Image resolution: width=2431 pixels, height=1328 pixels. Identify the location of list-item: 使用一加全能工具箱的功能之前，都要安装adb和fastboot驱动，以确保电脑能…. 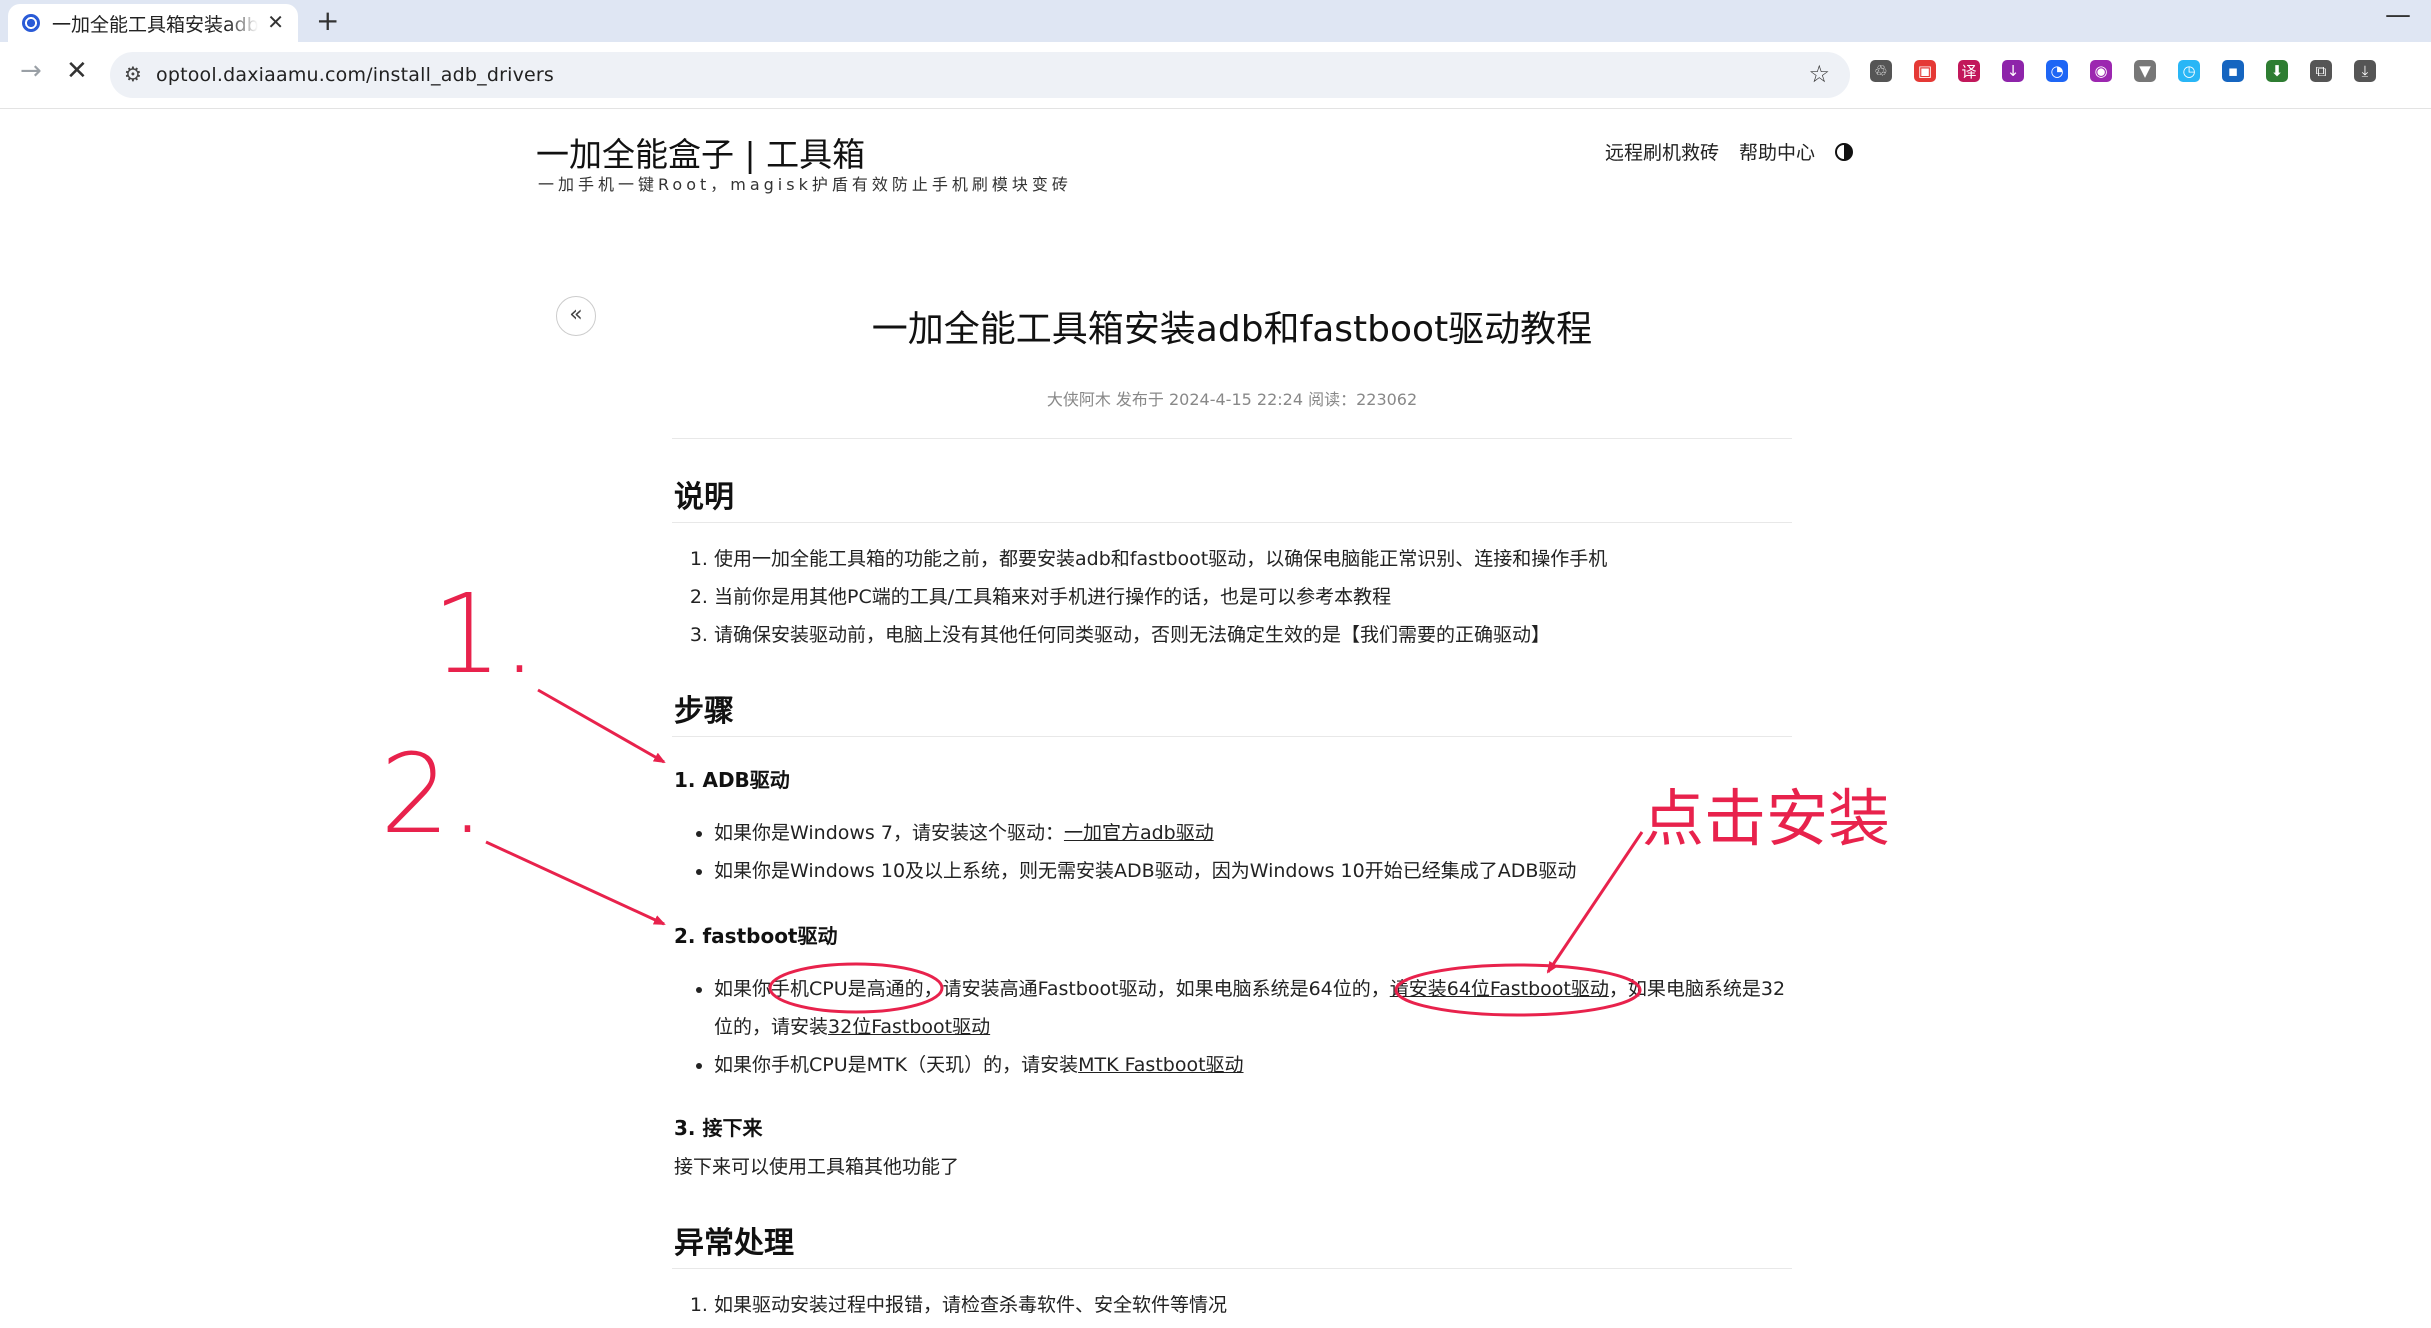
(1254, 559).